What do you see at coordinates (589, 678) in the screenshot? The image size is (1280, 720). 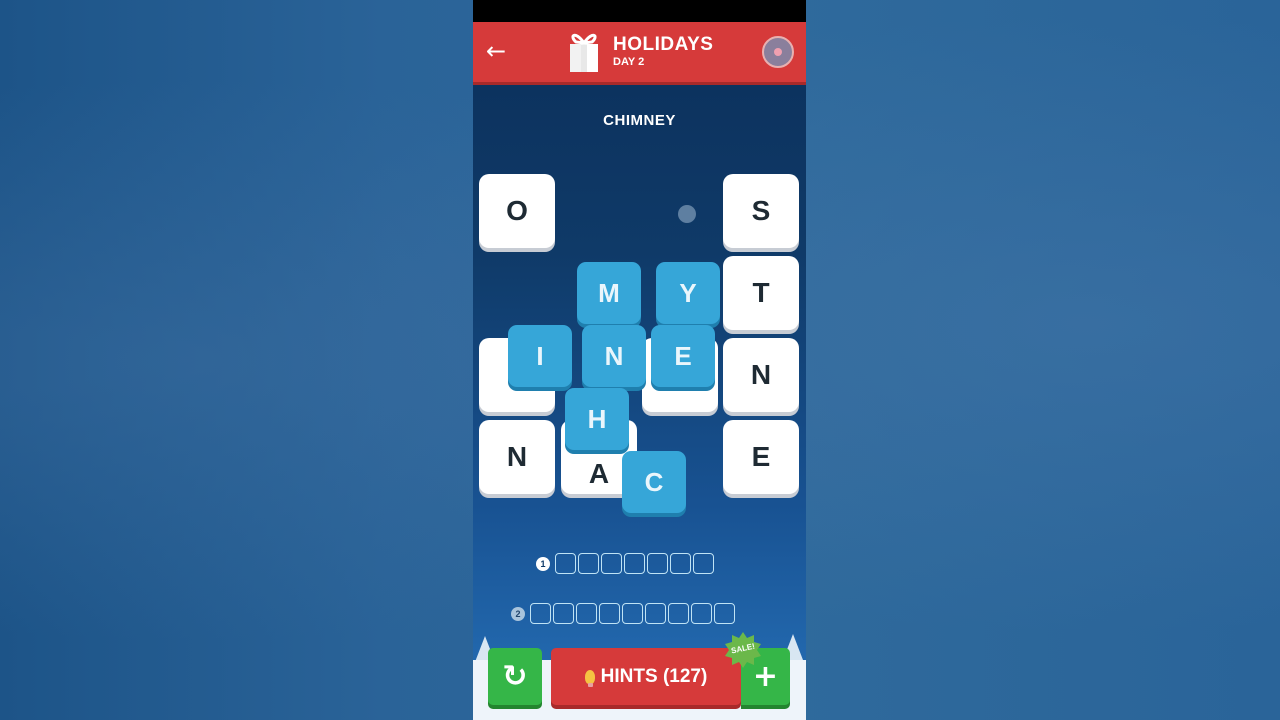 I see `lightbulb-icon` at bounding box center [589, 678].